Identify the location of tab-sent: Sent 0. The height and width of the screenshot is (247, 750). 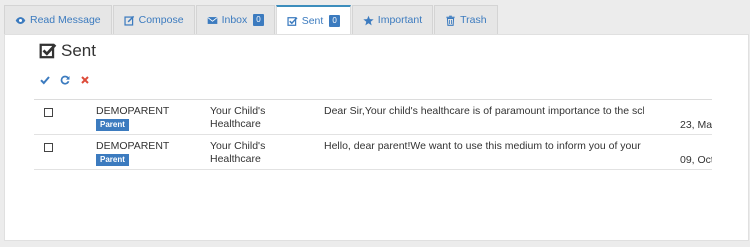
(313, 20).